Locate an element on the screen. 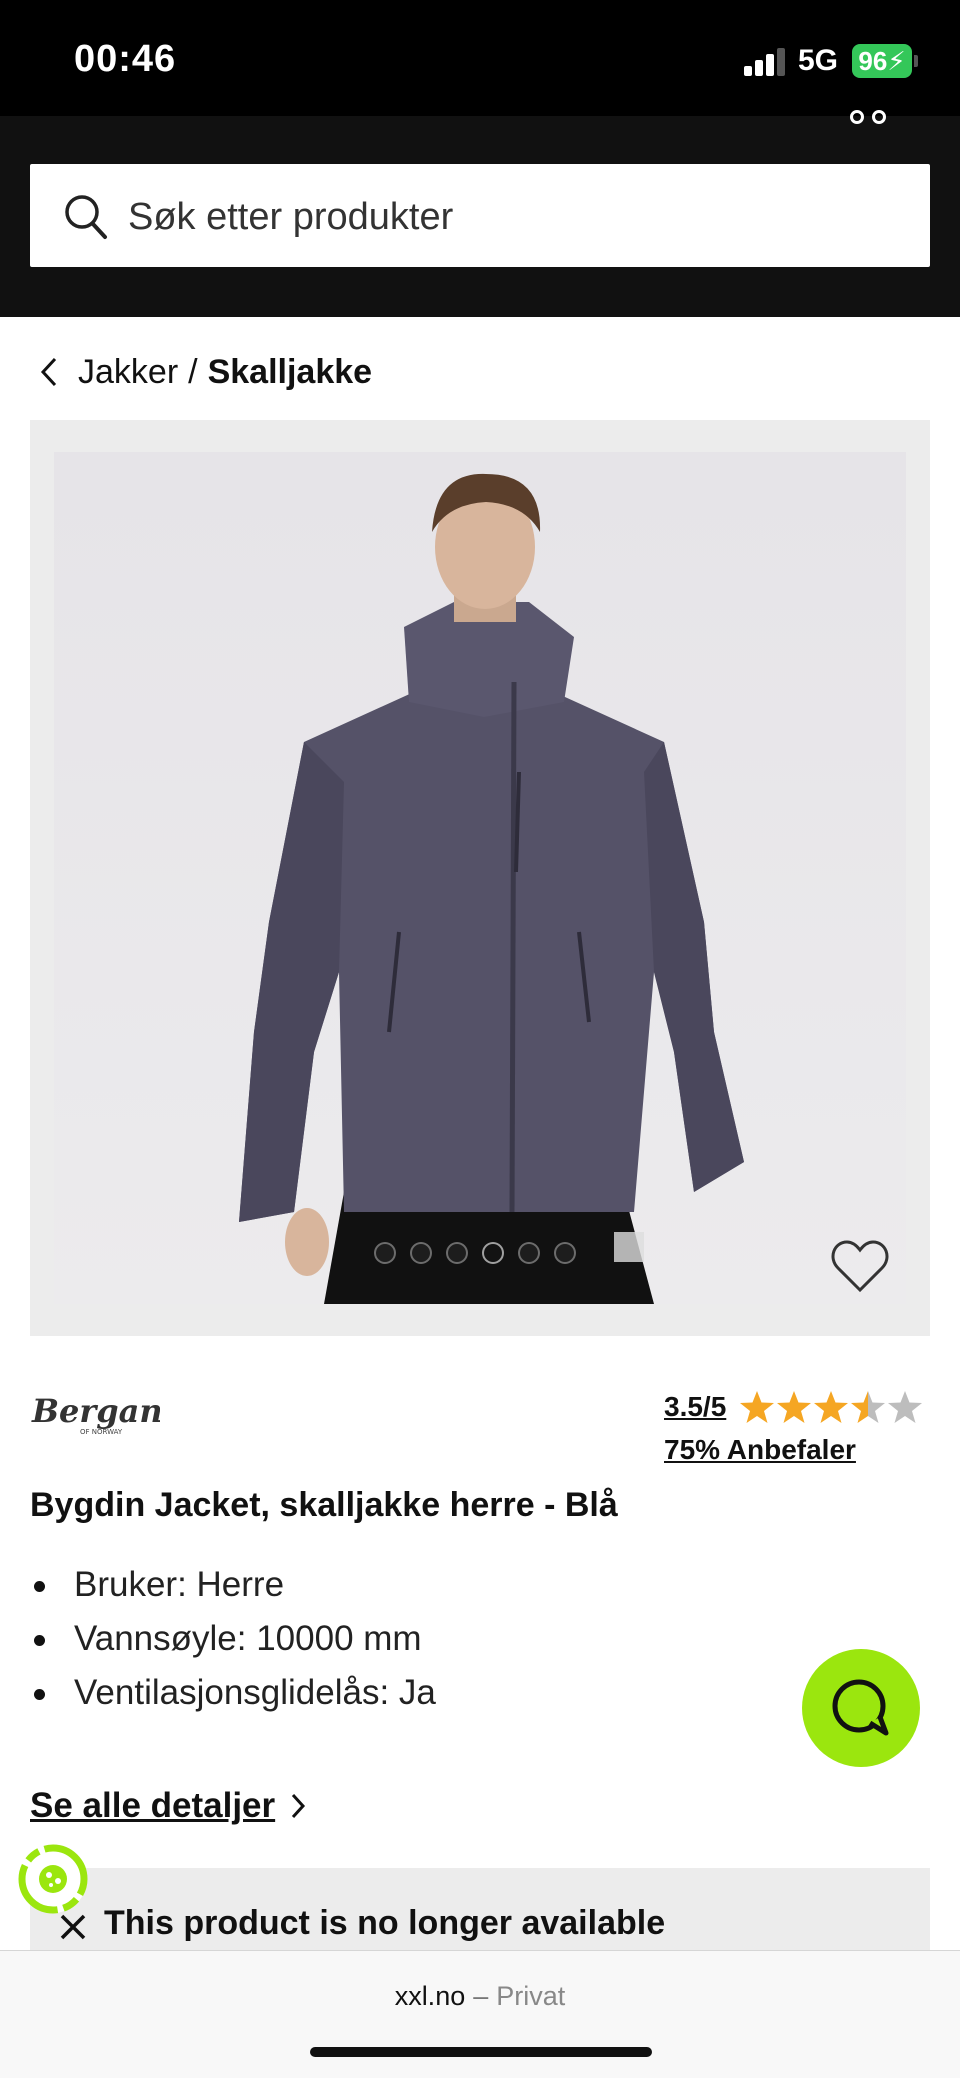  breadcrumb-parent-link: Jakker is located at coordinates (128, 372).